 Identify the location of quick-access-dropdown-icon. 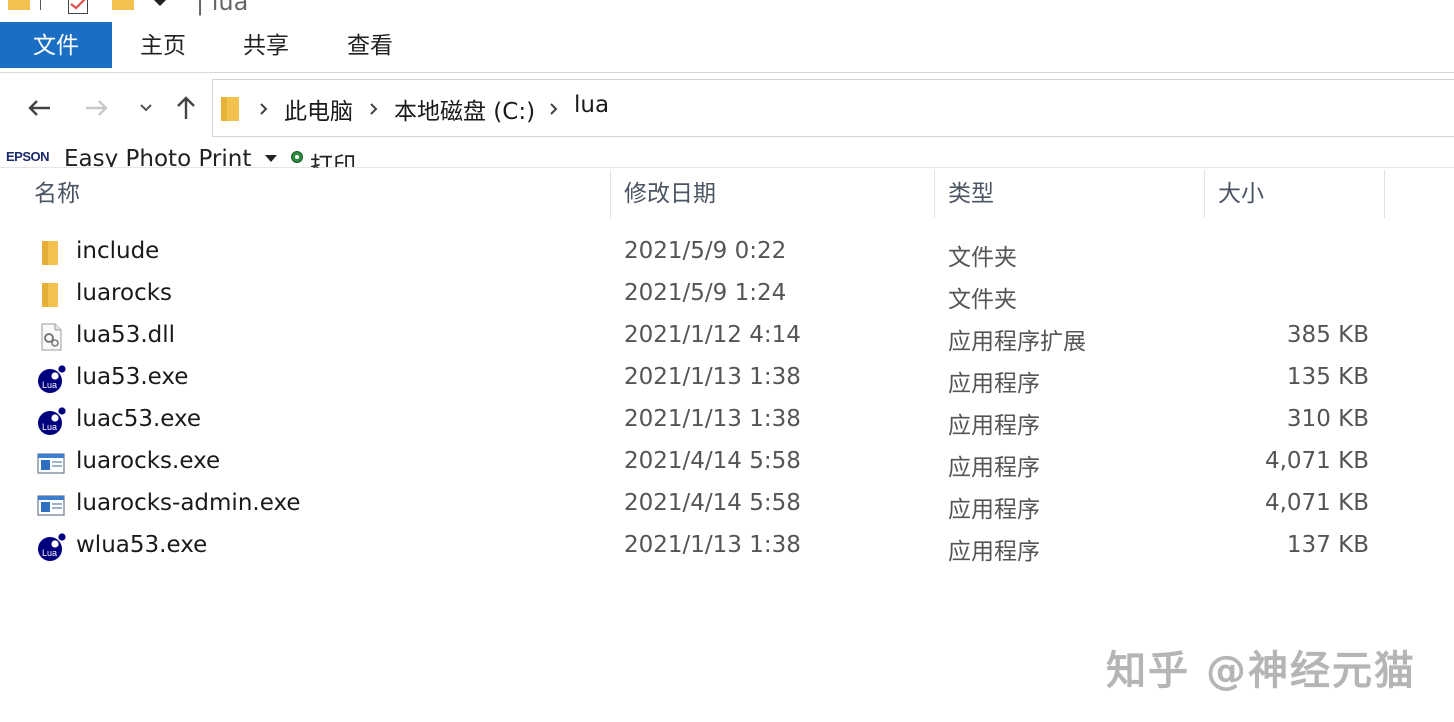
(160, 3).